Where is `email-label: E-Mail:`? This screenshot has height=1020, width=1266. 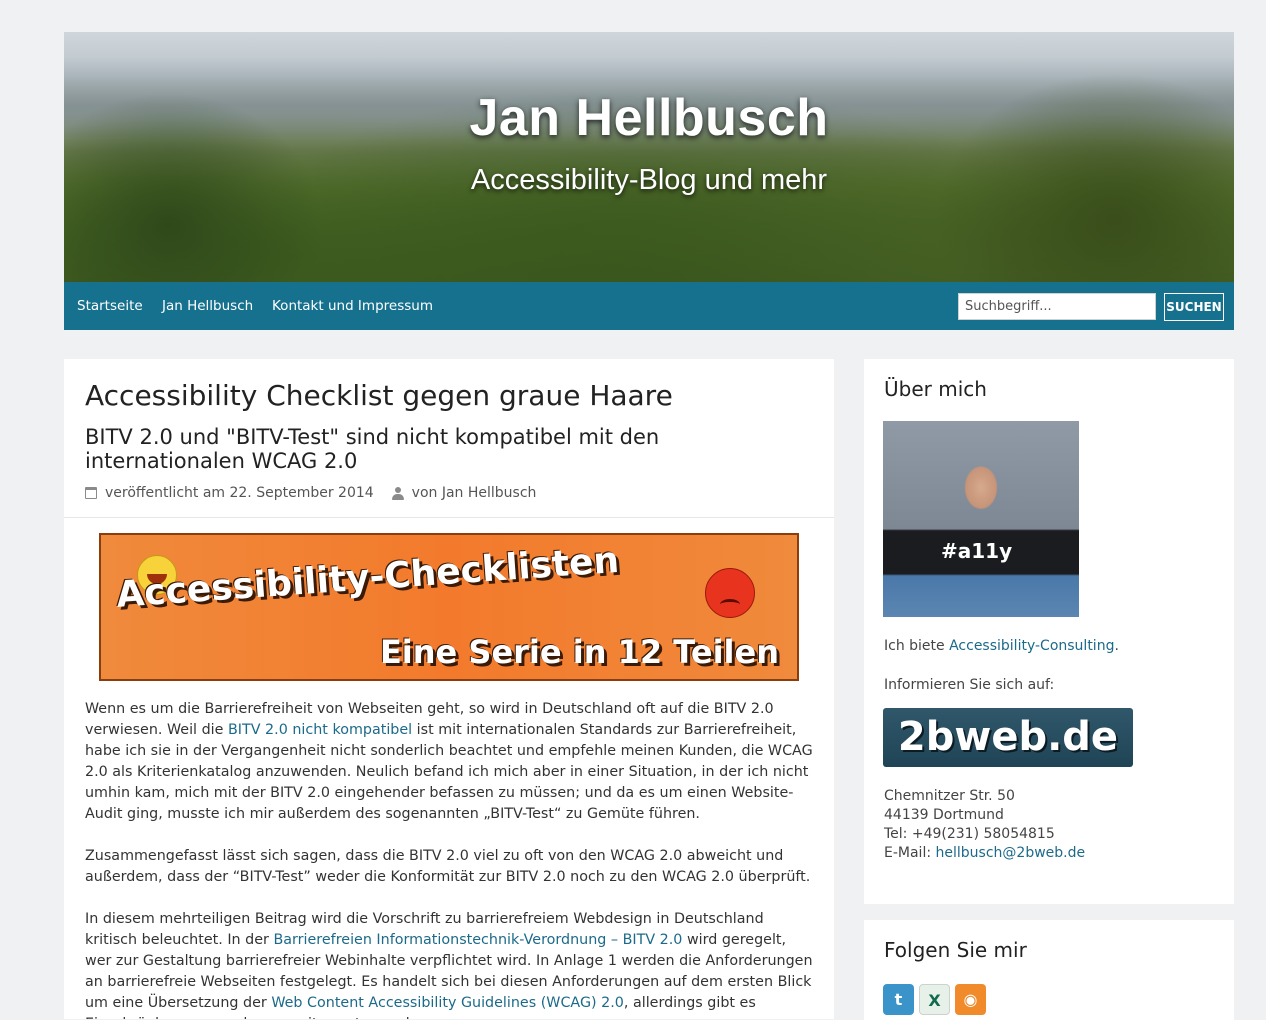
email-label: E-Mail: is located at coordinates (910, 853).